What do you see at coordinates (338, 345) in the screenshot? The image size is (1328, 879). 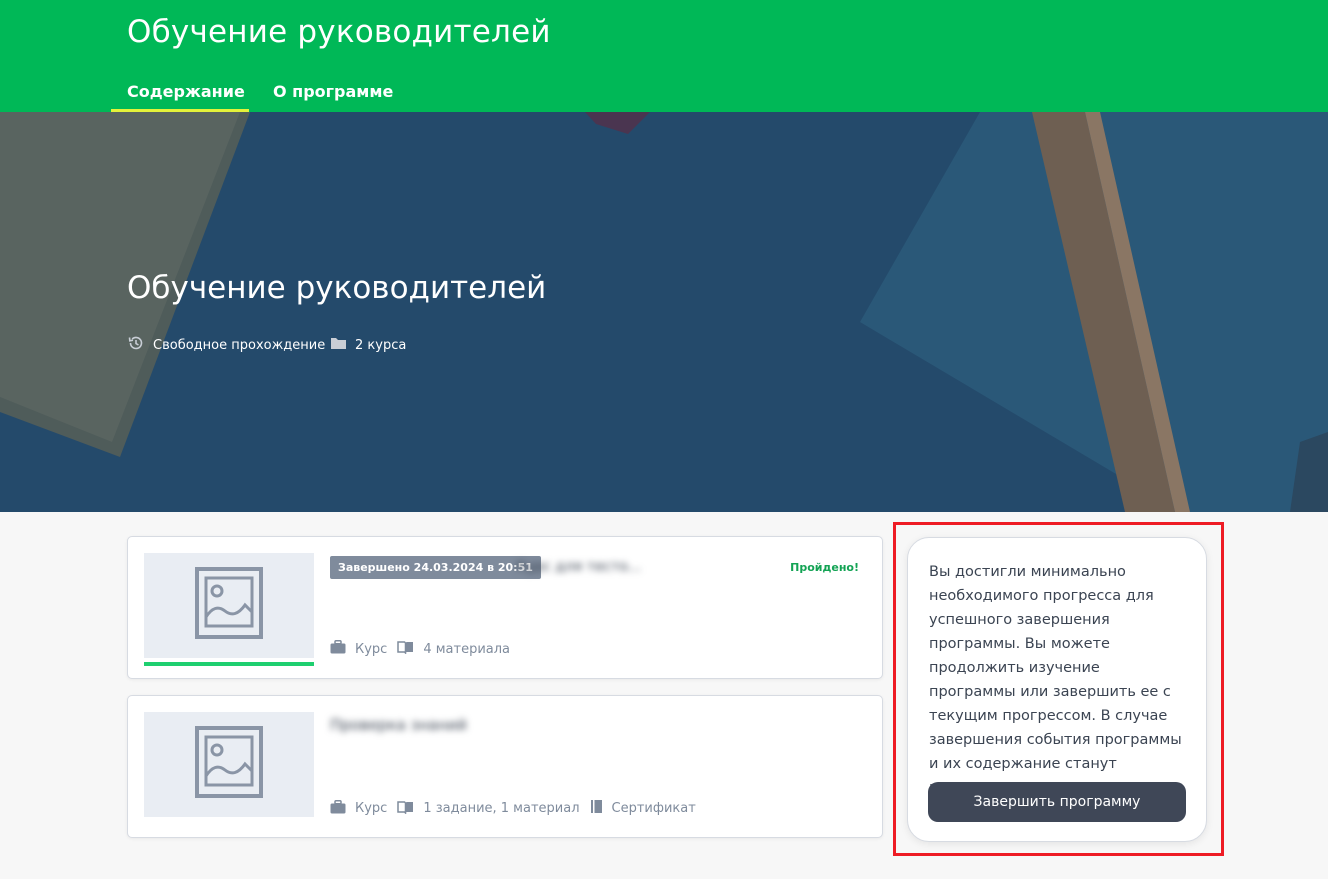 I see `folder-icon` at bounding box center [338, 345].